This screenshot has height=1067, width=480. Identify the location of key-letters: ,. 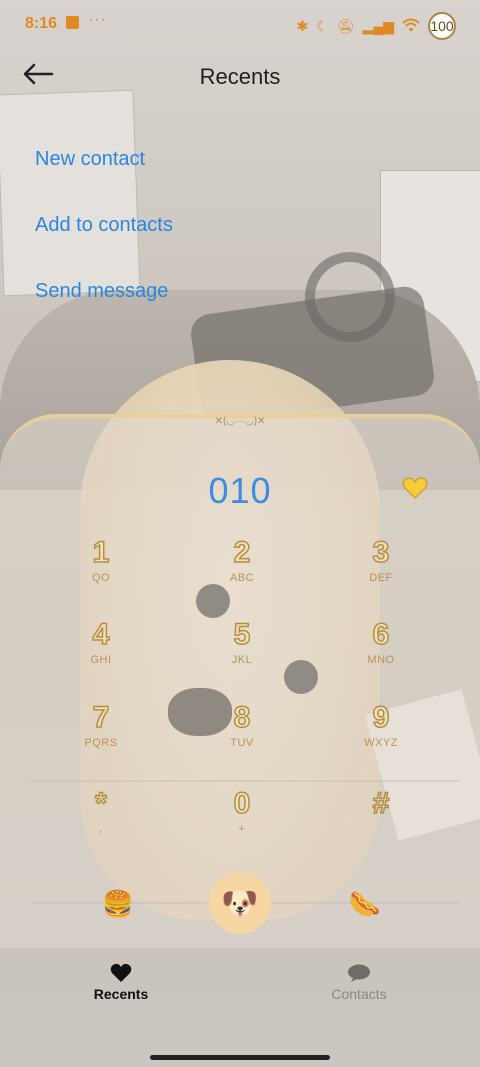
(101, 829).